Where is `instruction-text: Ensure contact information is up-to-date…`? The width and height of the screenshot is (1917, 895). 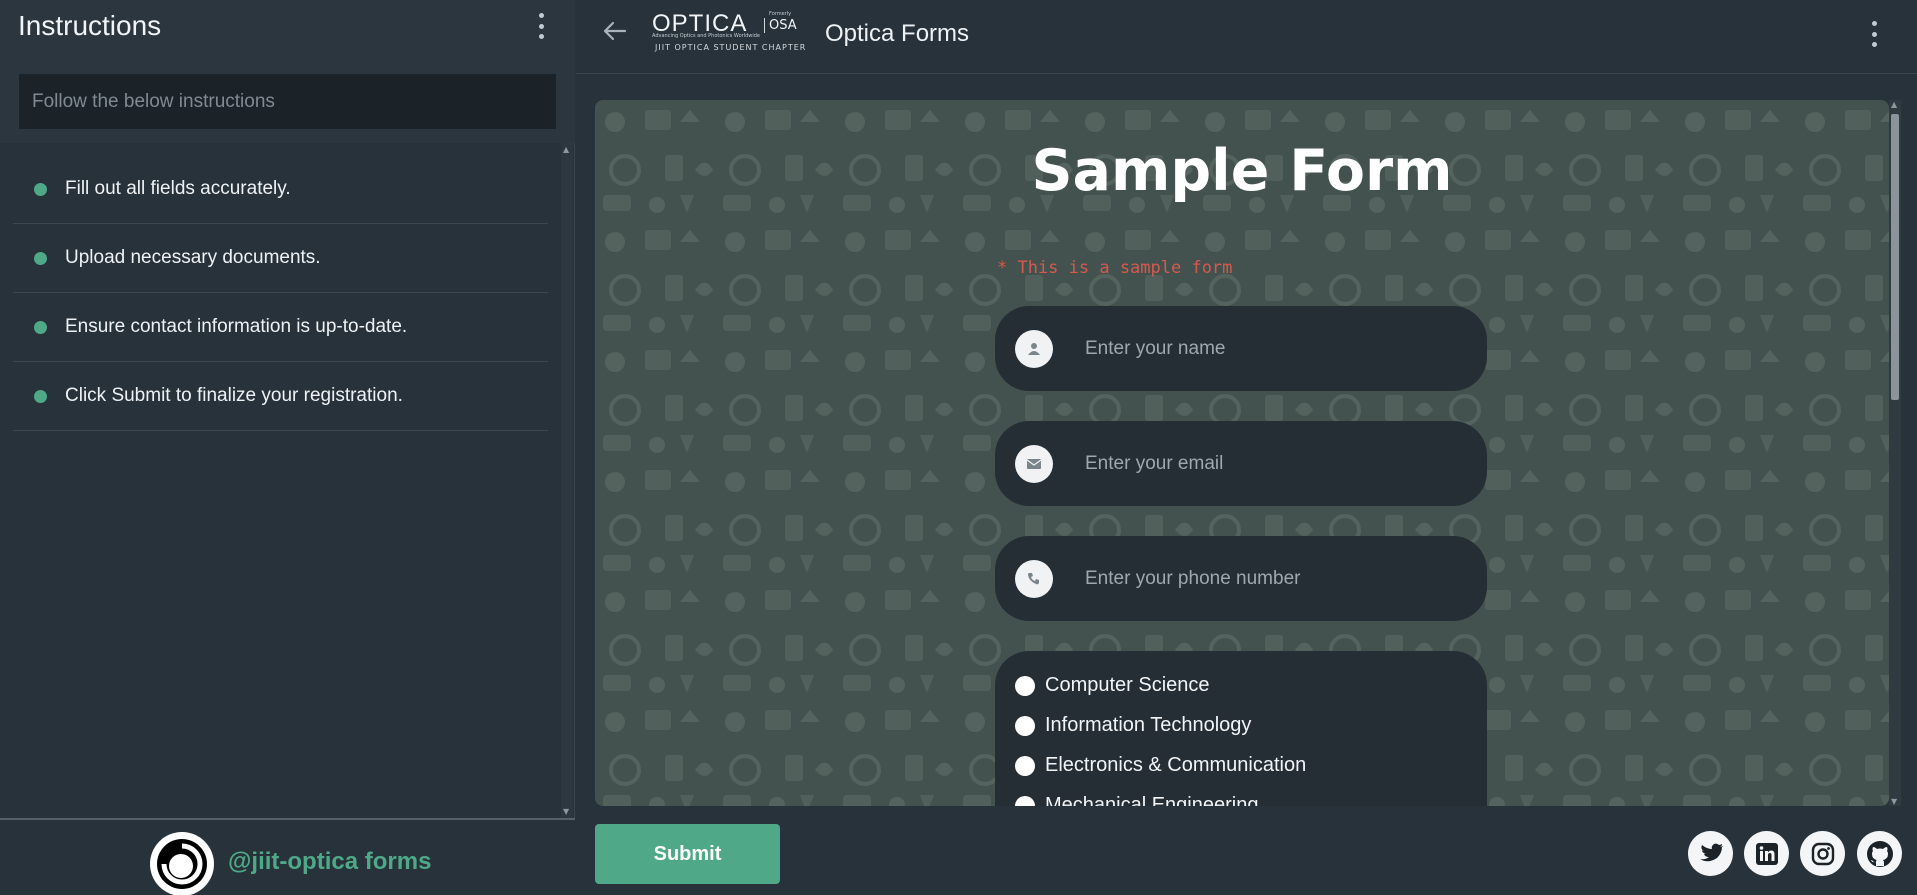 instruction-text: Ensure contact information is up-to-date… is located at coordinates (236, 326).